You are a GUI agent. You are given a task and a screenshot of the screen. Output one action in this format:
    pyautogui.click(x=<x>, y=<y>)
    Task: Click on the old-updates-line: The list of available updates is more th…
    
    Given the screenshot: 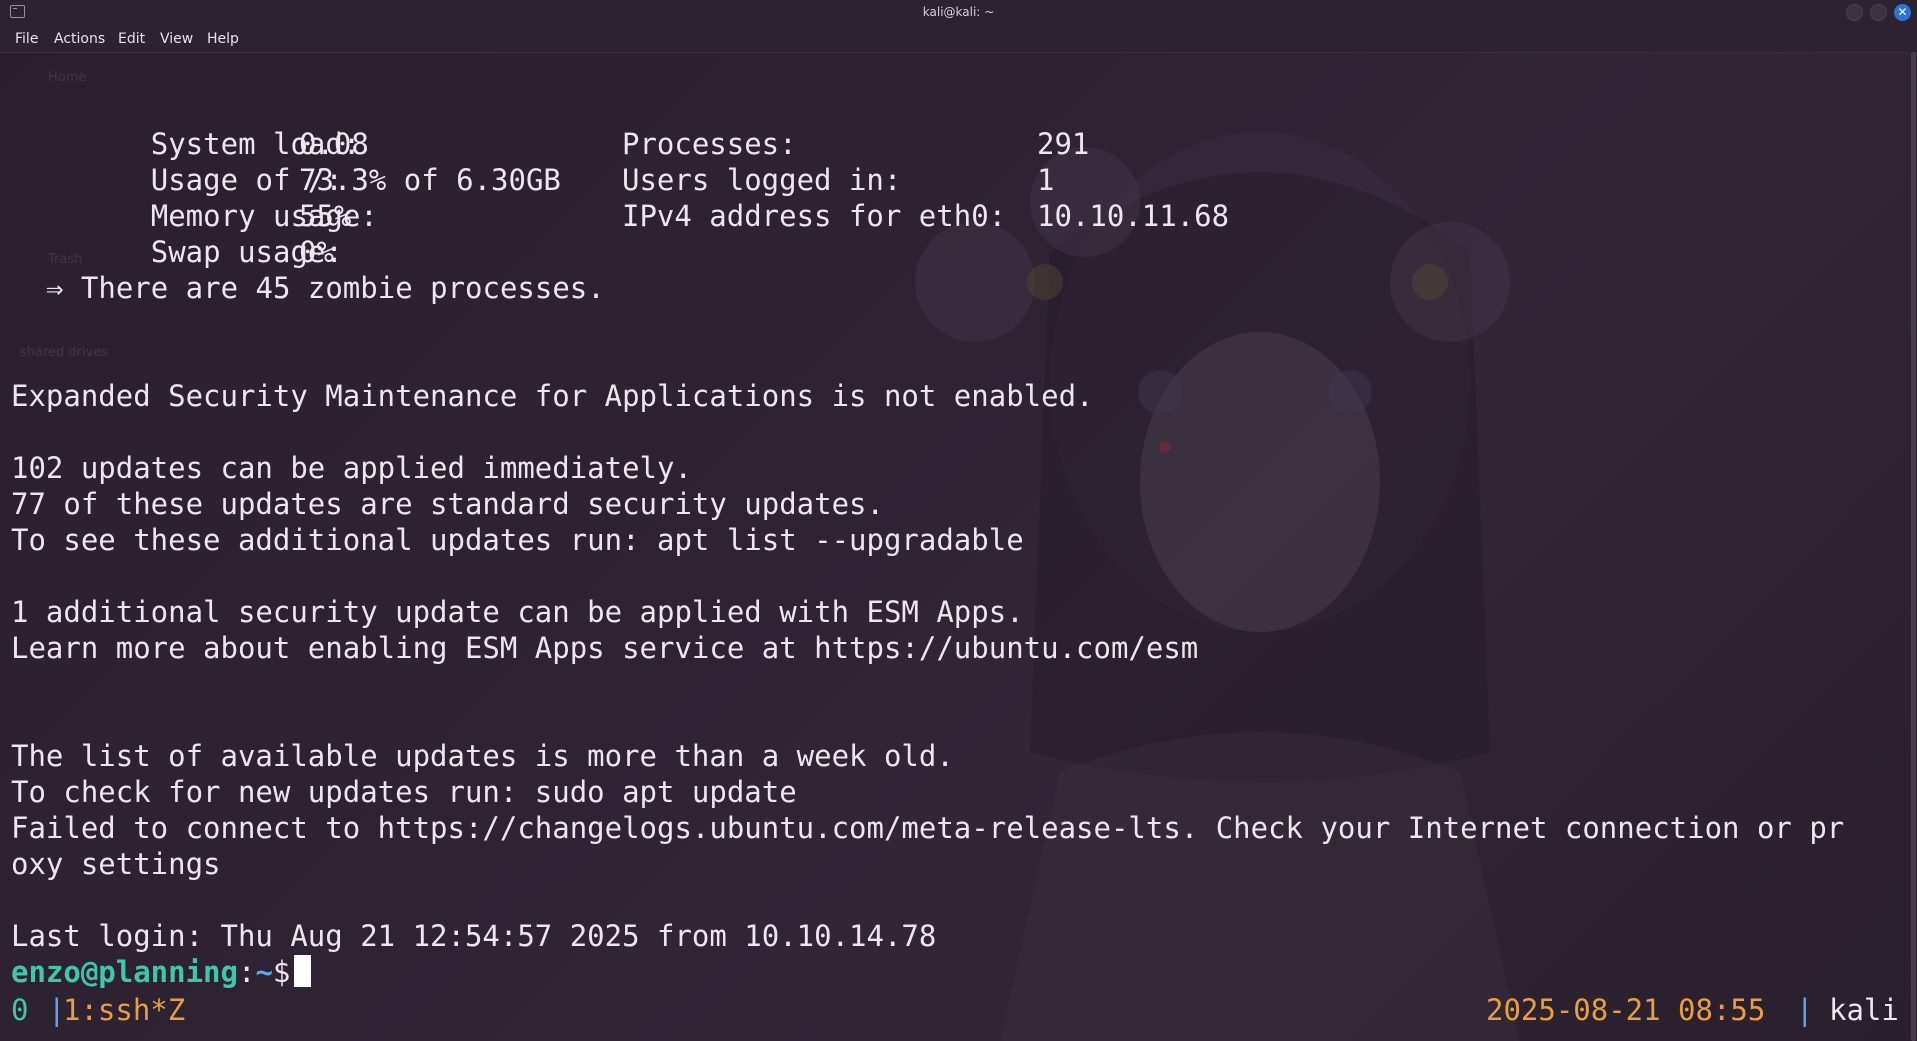 What is the action you would take?
    pyautogui.click(x=482, y=756)
    